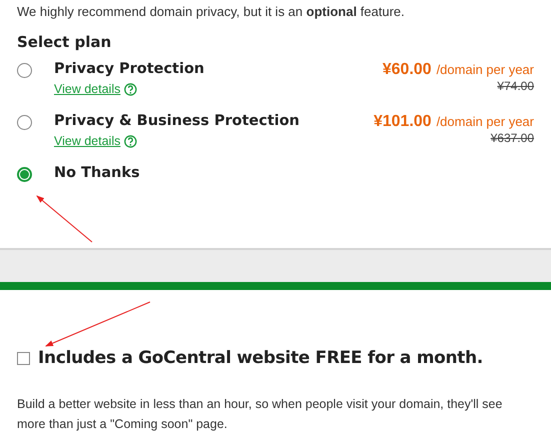  Describe the element at coordinates (23, 358) in the screenshot. I see `checkbox` at that location.